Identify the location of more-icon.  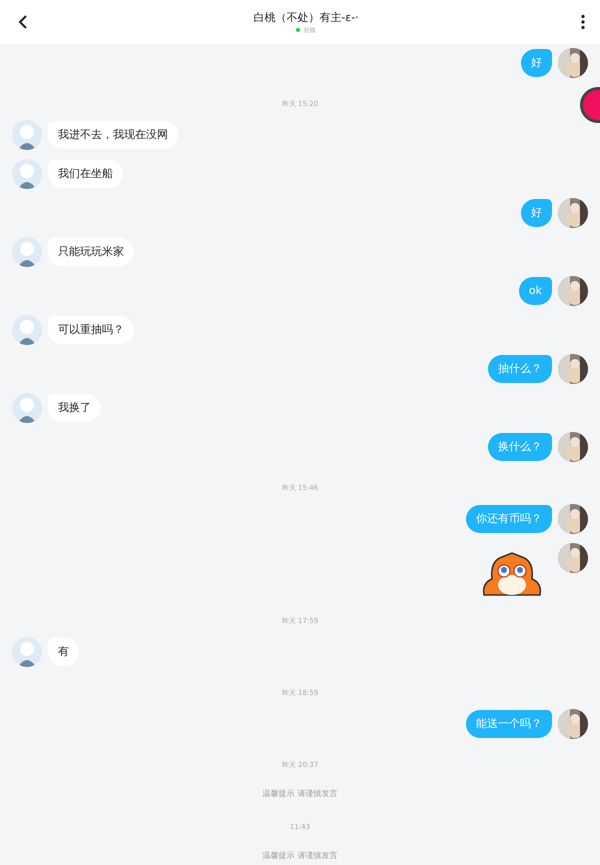
(583, 22).